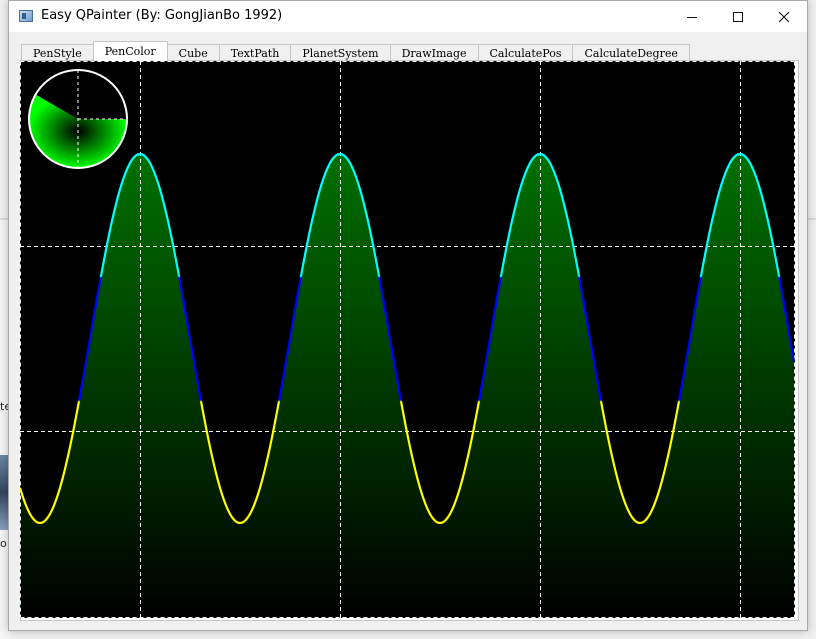  What do you see at coordinates (4, 492) in the screenshot?
I see `background-app-thumbnail` at bounding box center [4, 492].